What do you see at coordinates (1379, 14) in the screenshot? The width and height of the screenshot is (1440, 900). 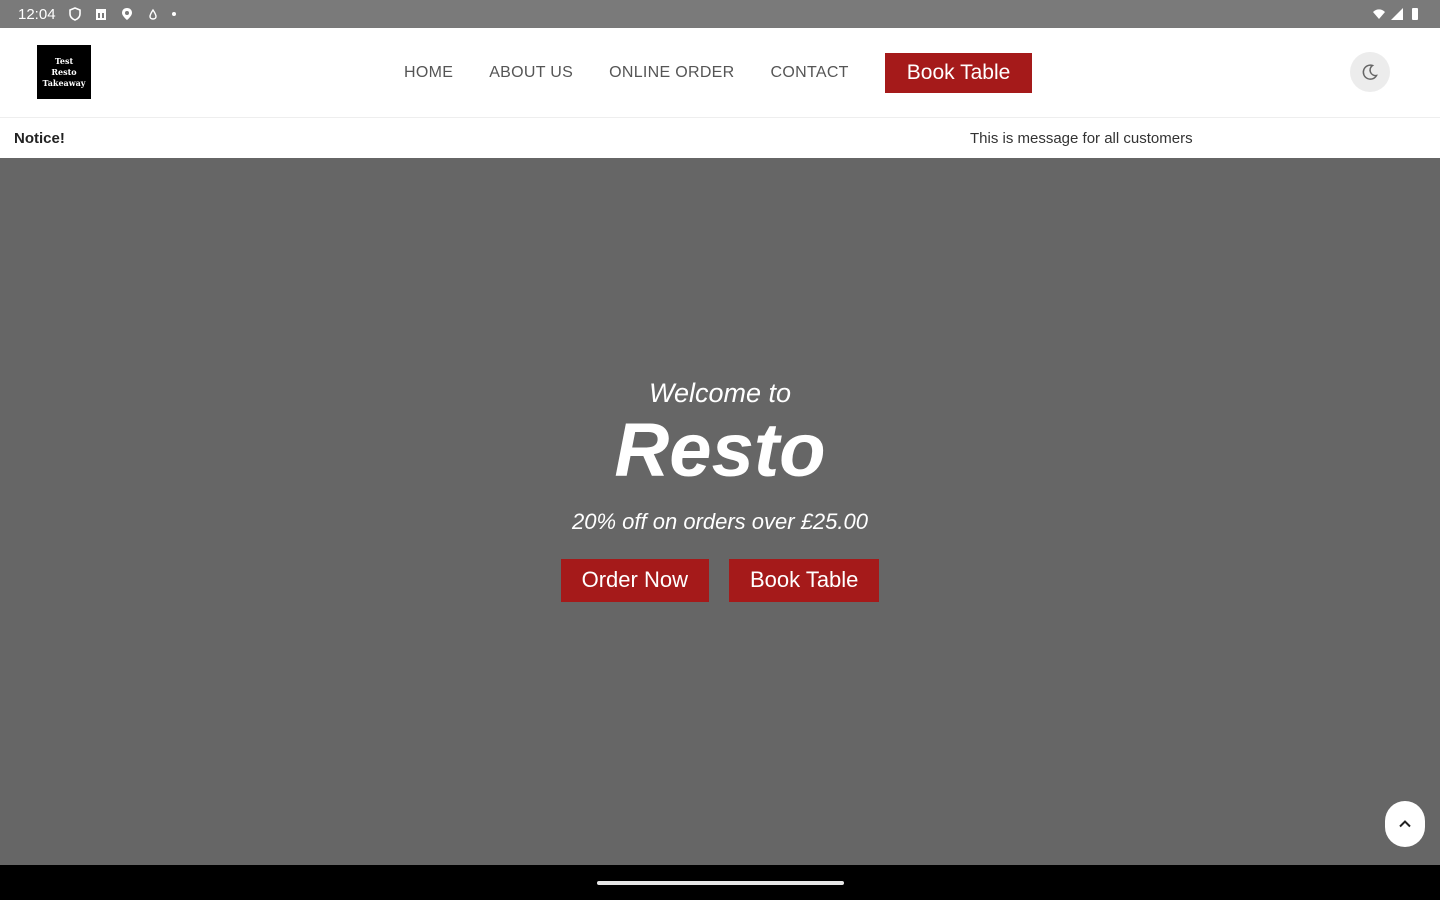 I see `wifi-icon` at bounding box center [1379, 14].